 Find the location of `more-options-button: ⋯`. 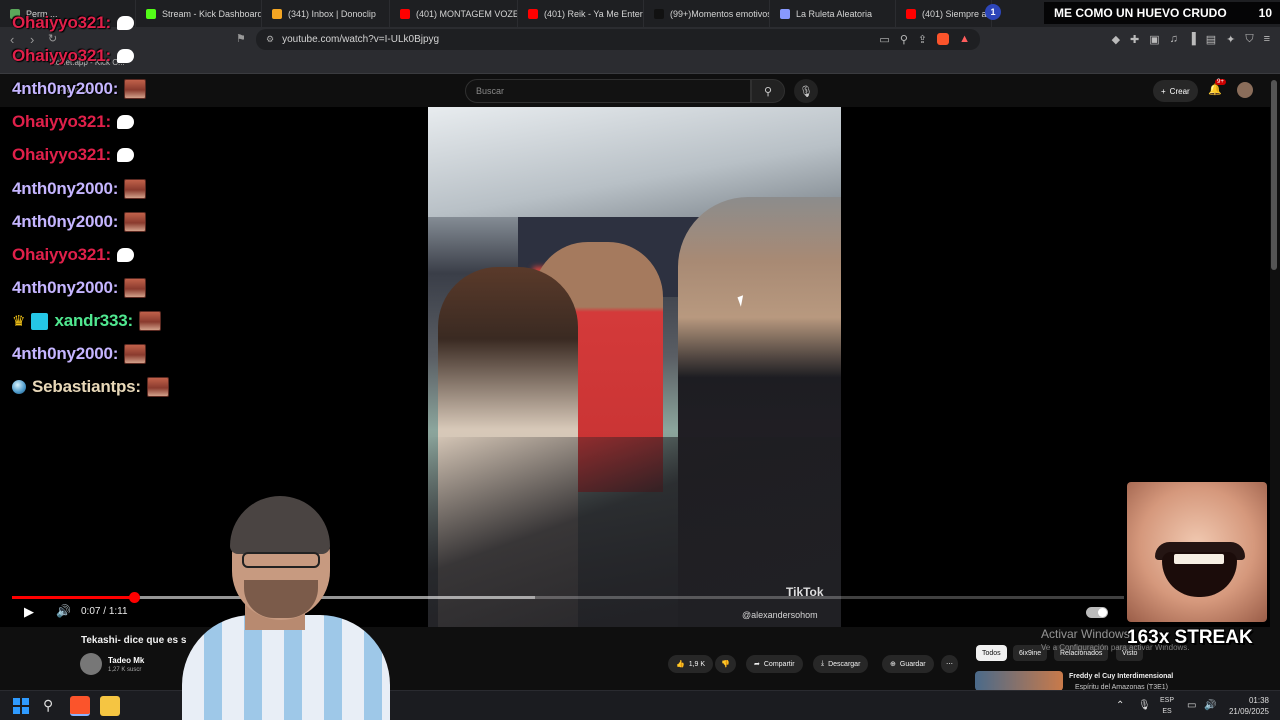

more-options-button: ⋯ is located at coordinates (949, 664).